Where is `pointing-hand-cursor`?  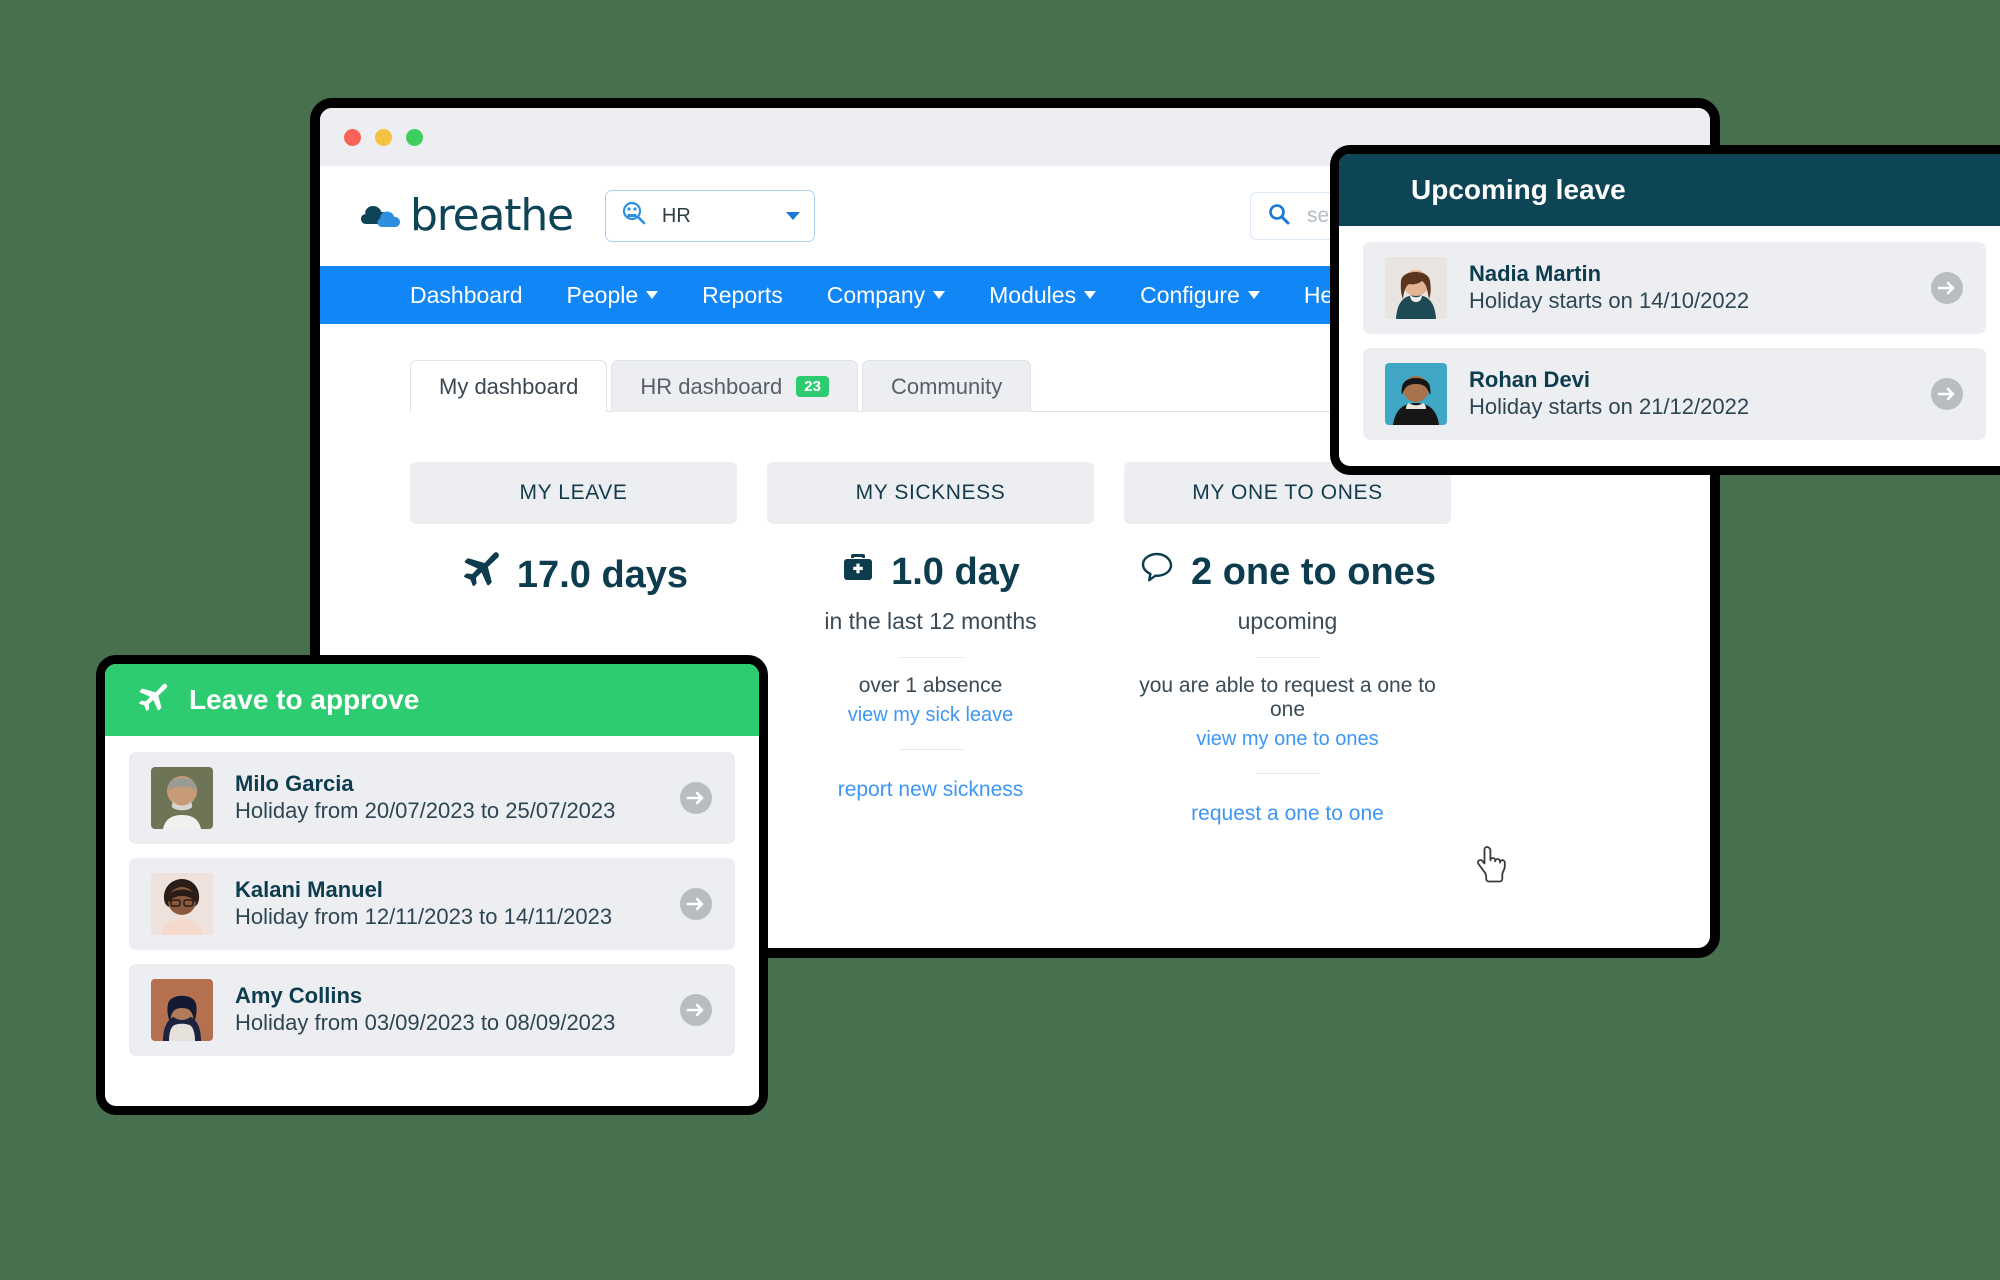 pointing-hand-cursor is located at coordinates (1492, 866).